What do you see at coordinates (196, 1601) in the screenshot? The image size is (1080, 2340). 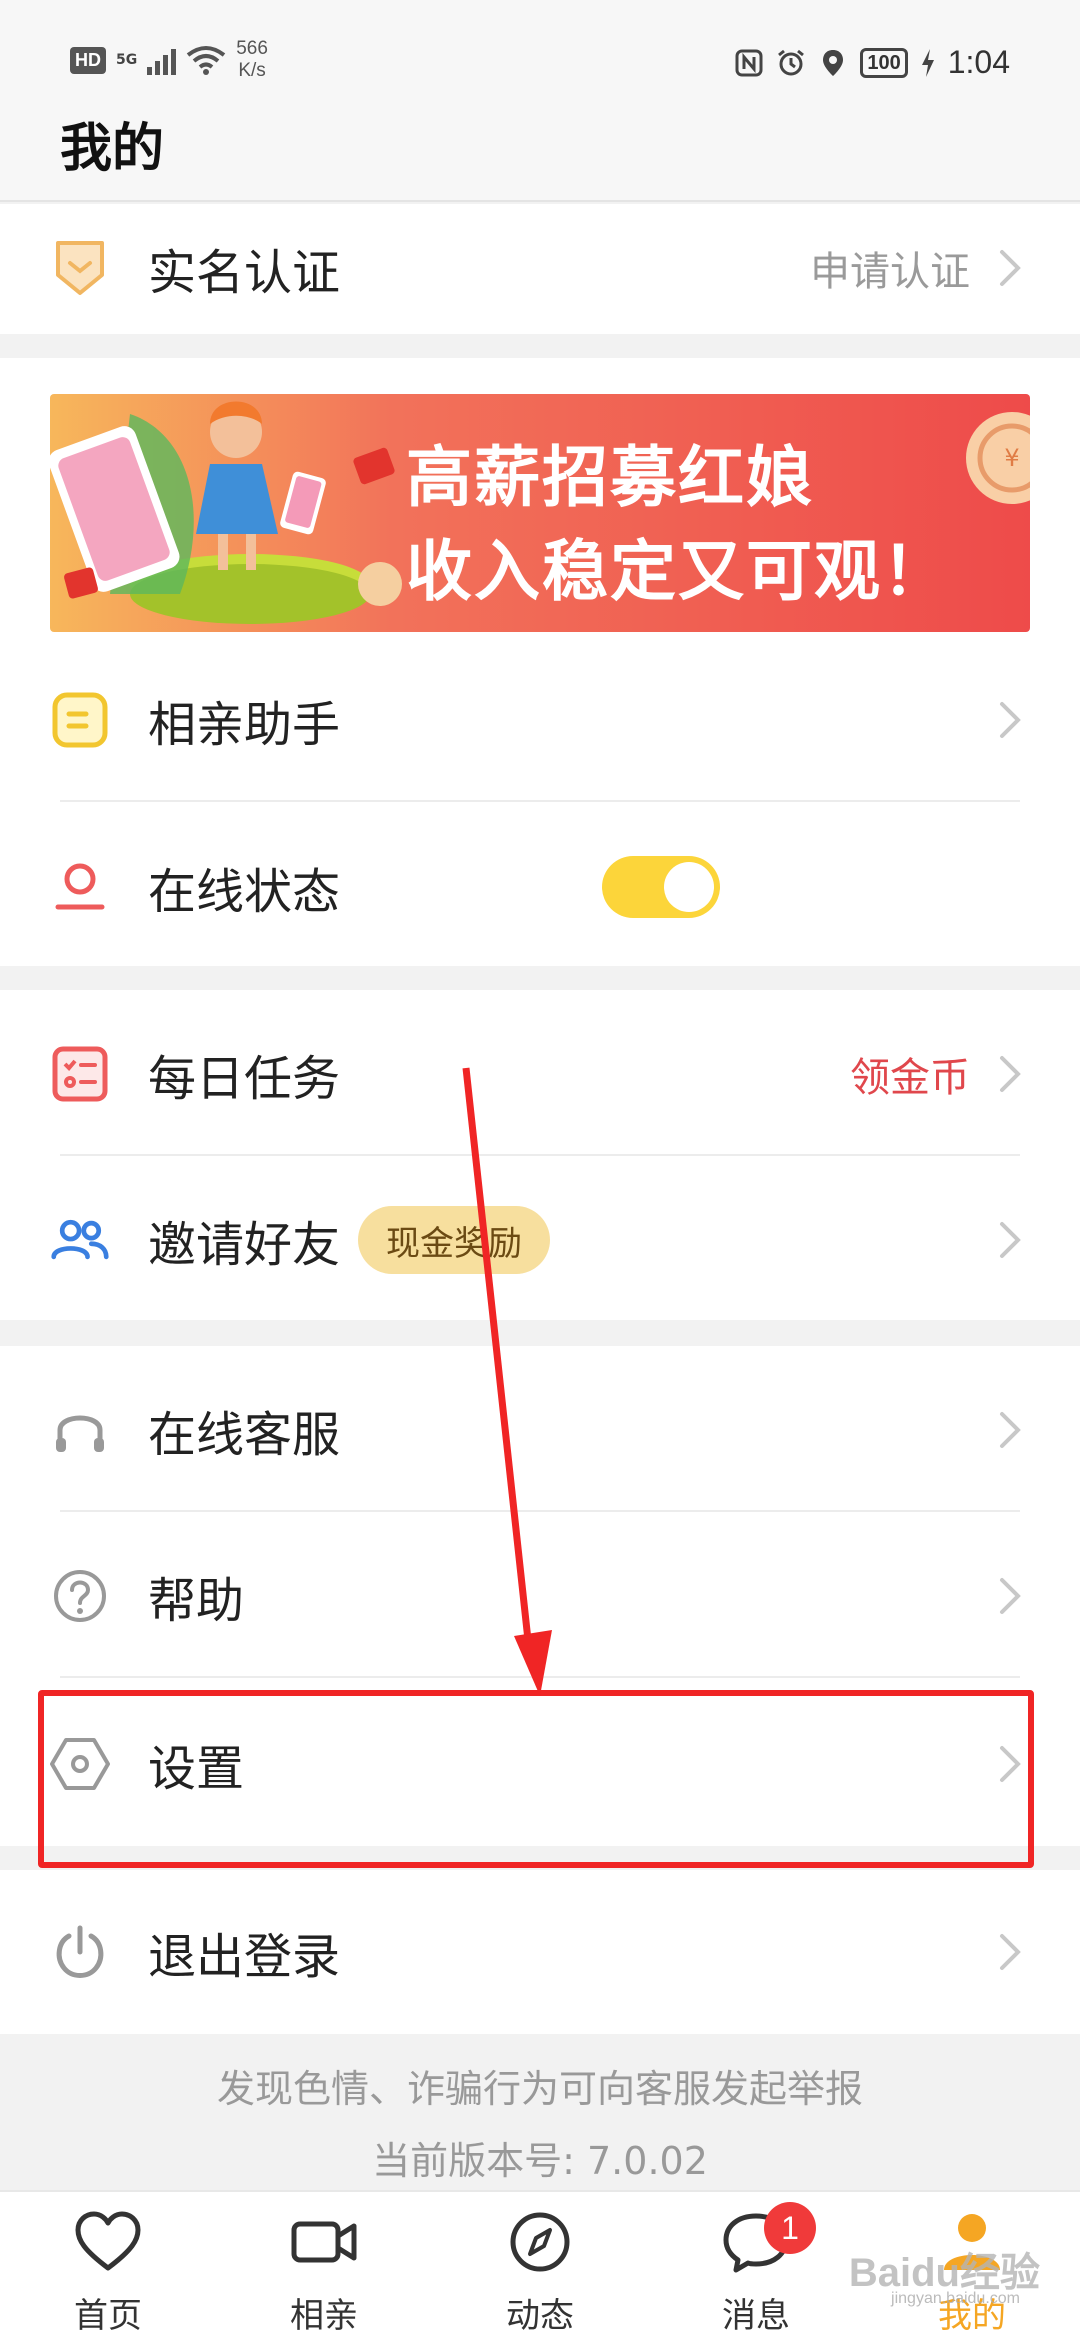 I see `help-label: 帮助` at bounding box center [196, 1601].